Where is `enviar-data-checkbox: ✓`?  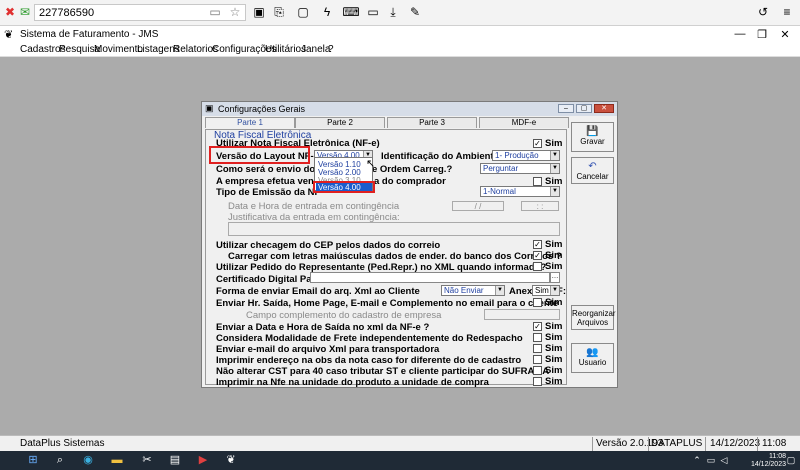
enviar-data-checkbox: ✓ is located at coordinates (537, 326).